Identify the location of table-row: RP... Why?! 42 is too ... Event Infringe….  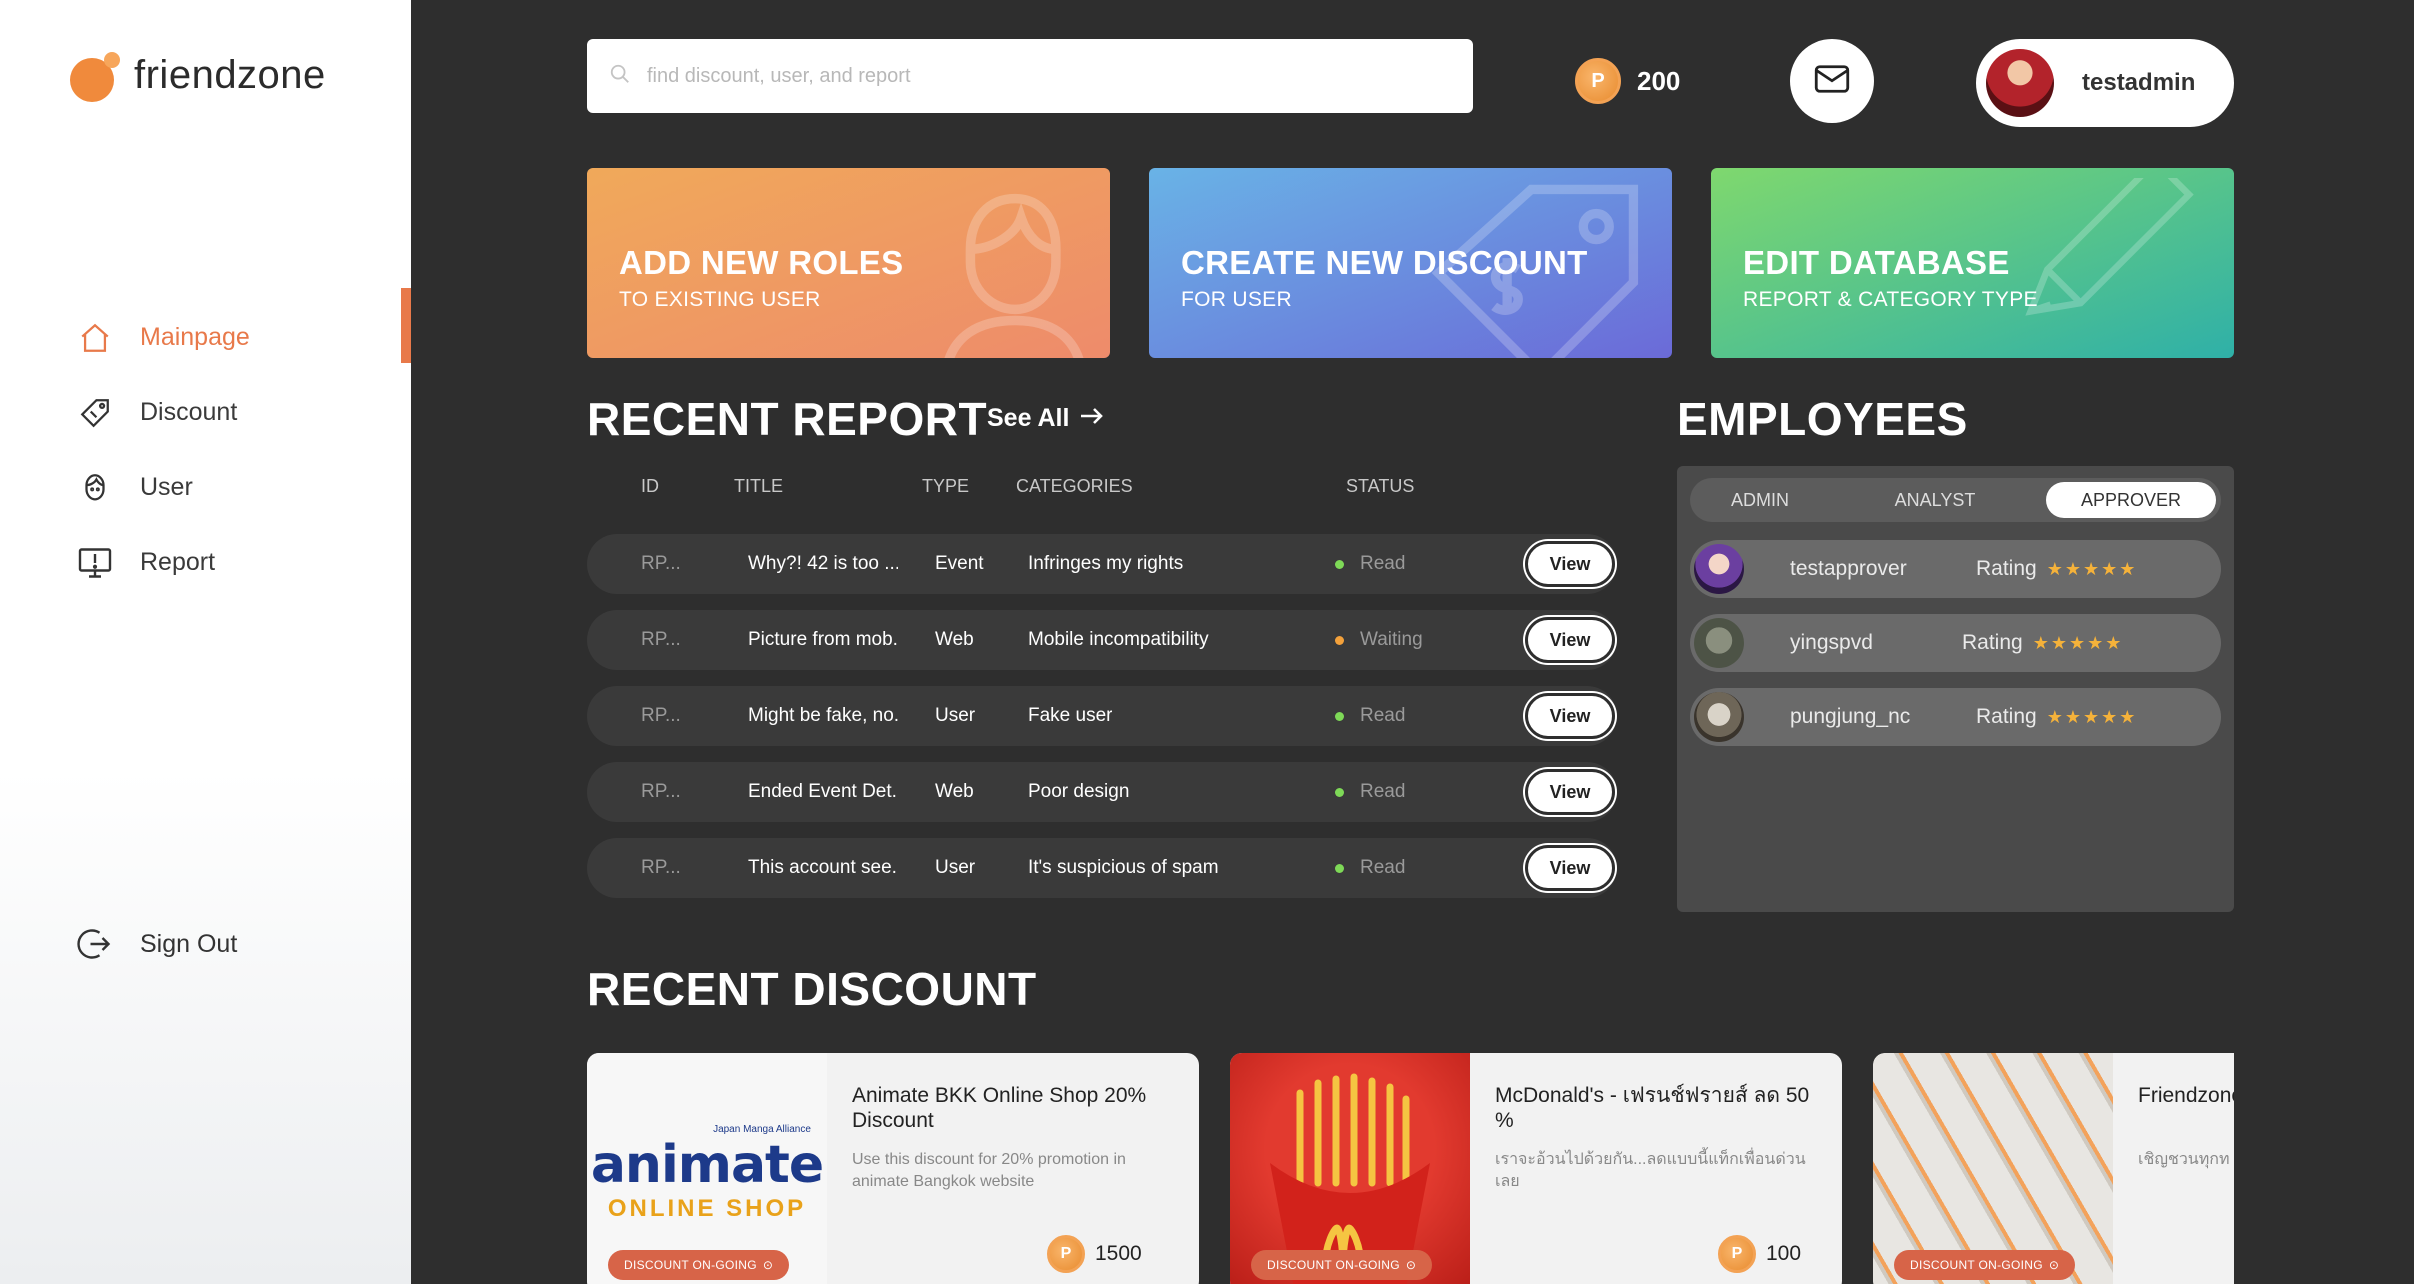
(1102, 564).